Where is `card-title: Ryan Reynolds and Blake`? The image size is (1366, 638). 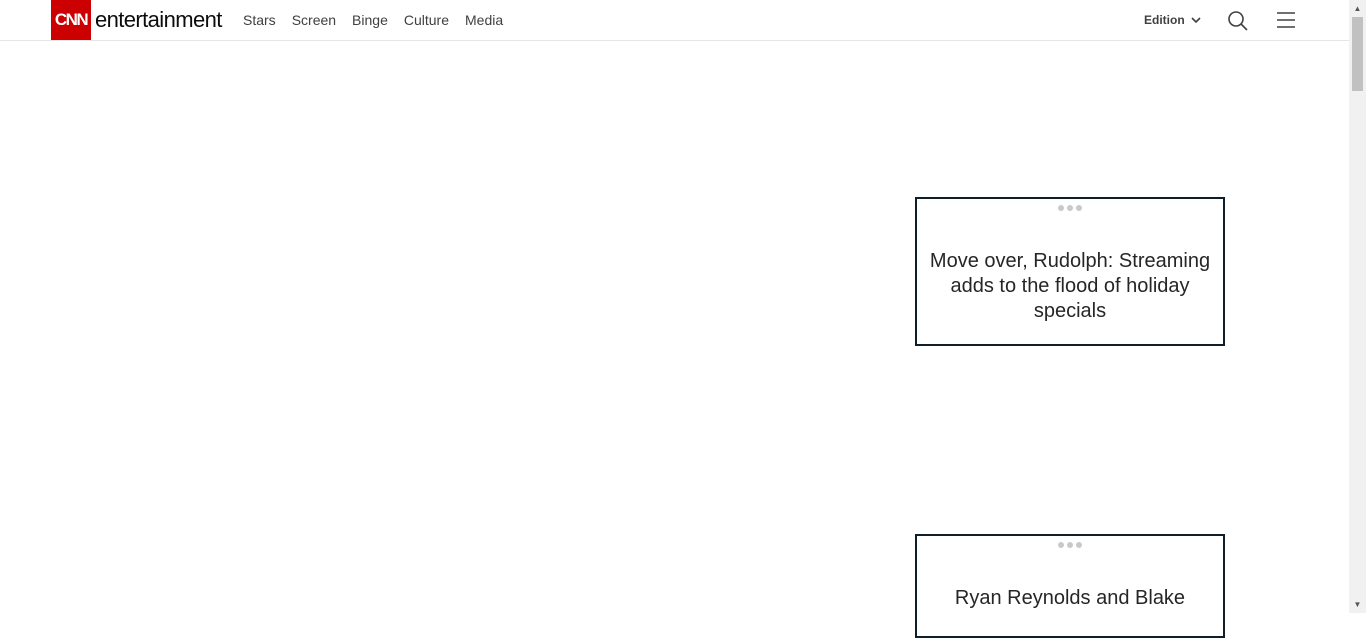
card-title: Ryan Reynolds and Blake is located at coordinates (1070, 598).